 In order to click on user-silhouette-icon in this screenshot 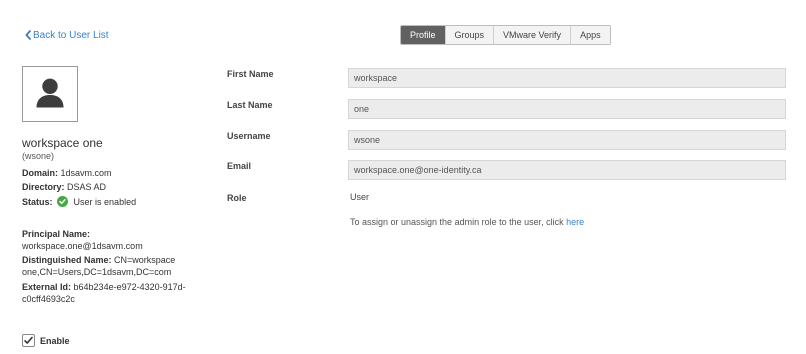, I will do `click(50, 93)`.